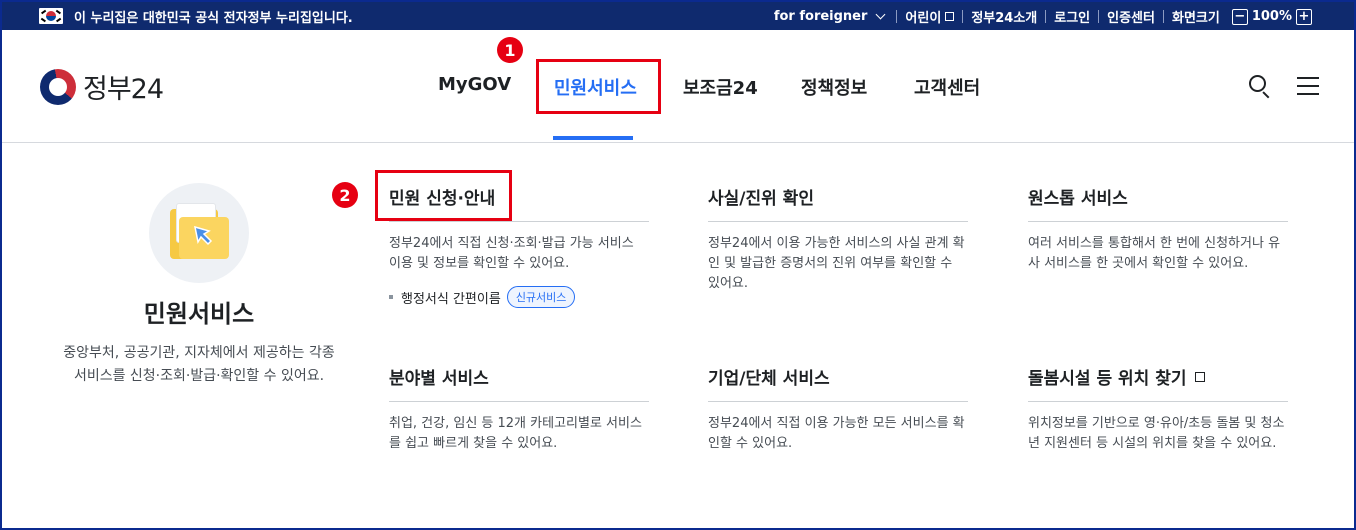  What do you see at coordinates (1004, 16) in the screenshot?
I see `about-link: 정부24소개` at bounding box center [1004, 16].